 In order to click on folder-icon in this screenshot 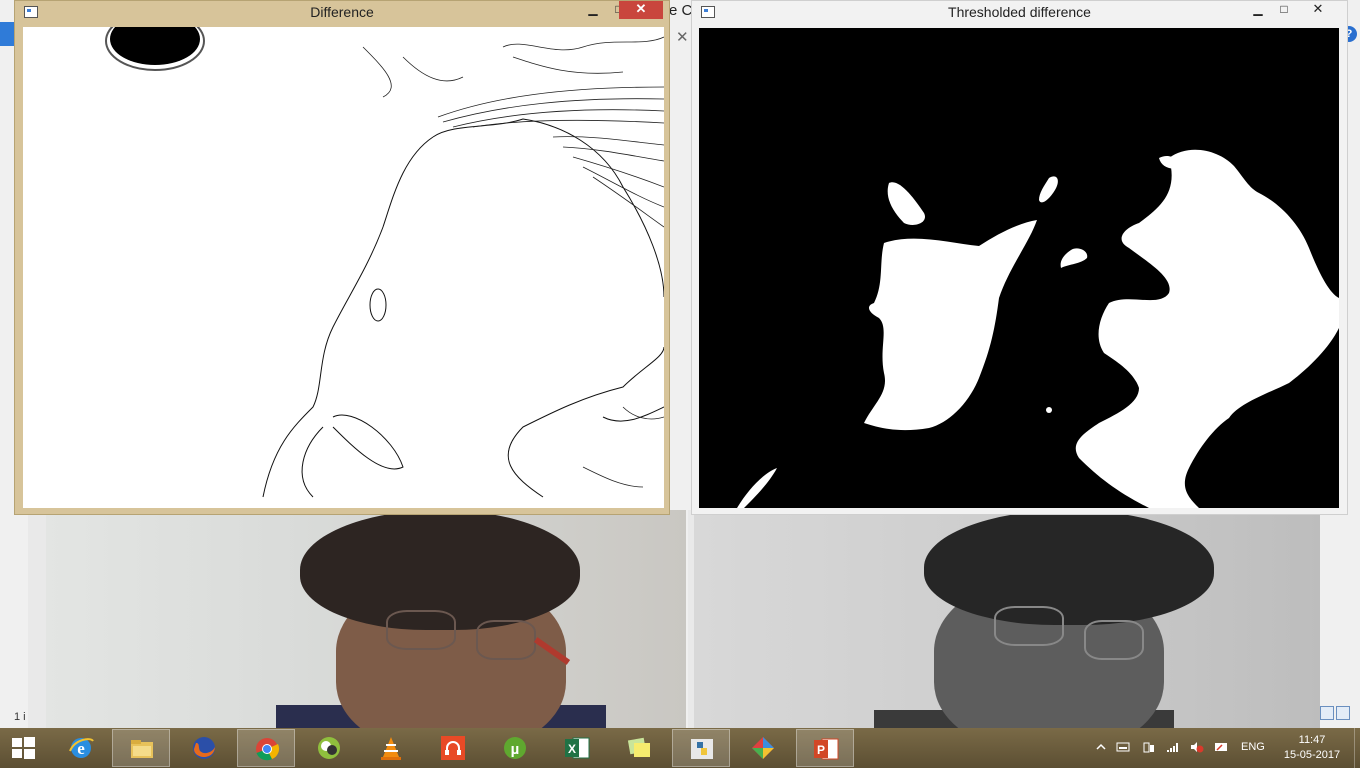, I will do `click(142, 749)`.